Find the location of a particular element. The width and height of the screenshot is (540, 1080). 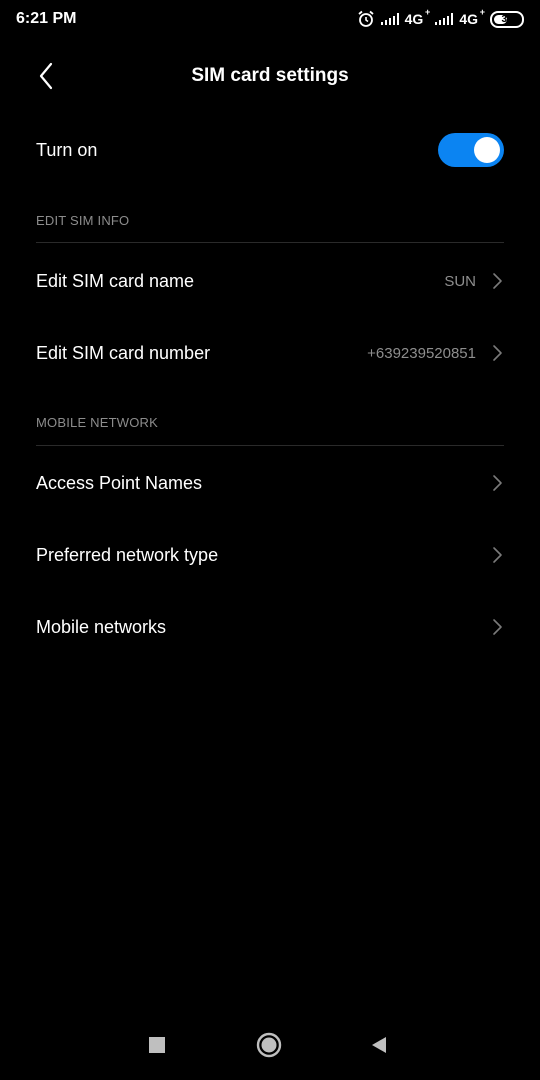

sim-name-value: SUN is located at coordinates (460, 281).